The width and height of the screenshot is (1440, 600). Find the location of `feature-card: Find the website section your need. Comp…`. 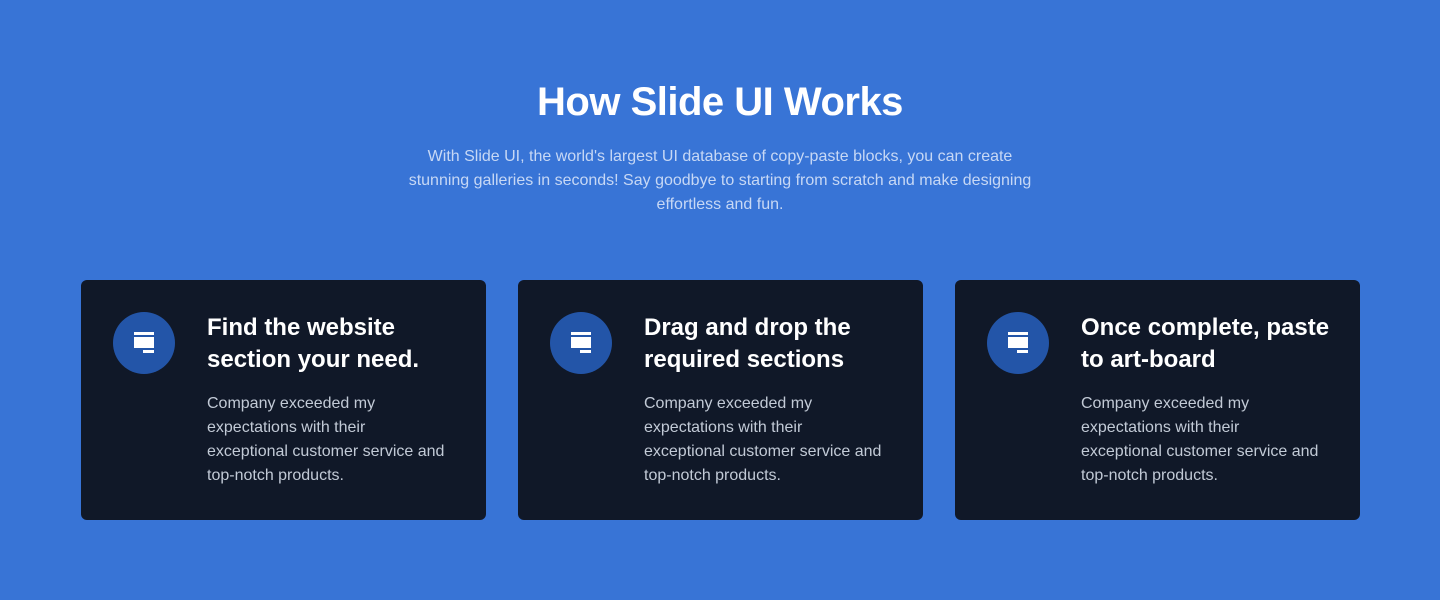

feature-card: Find the website section your need. Comp… is located at coordinates (283, 400).